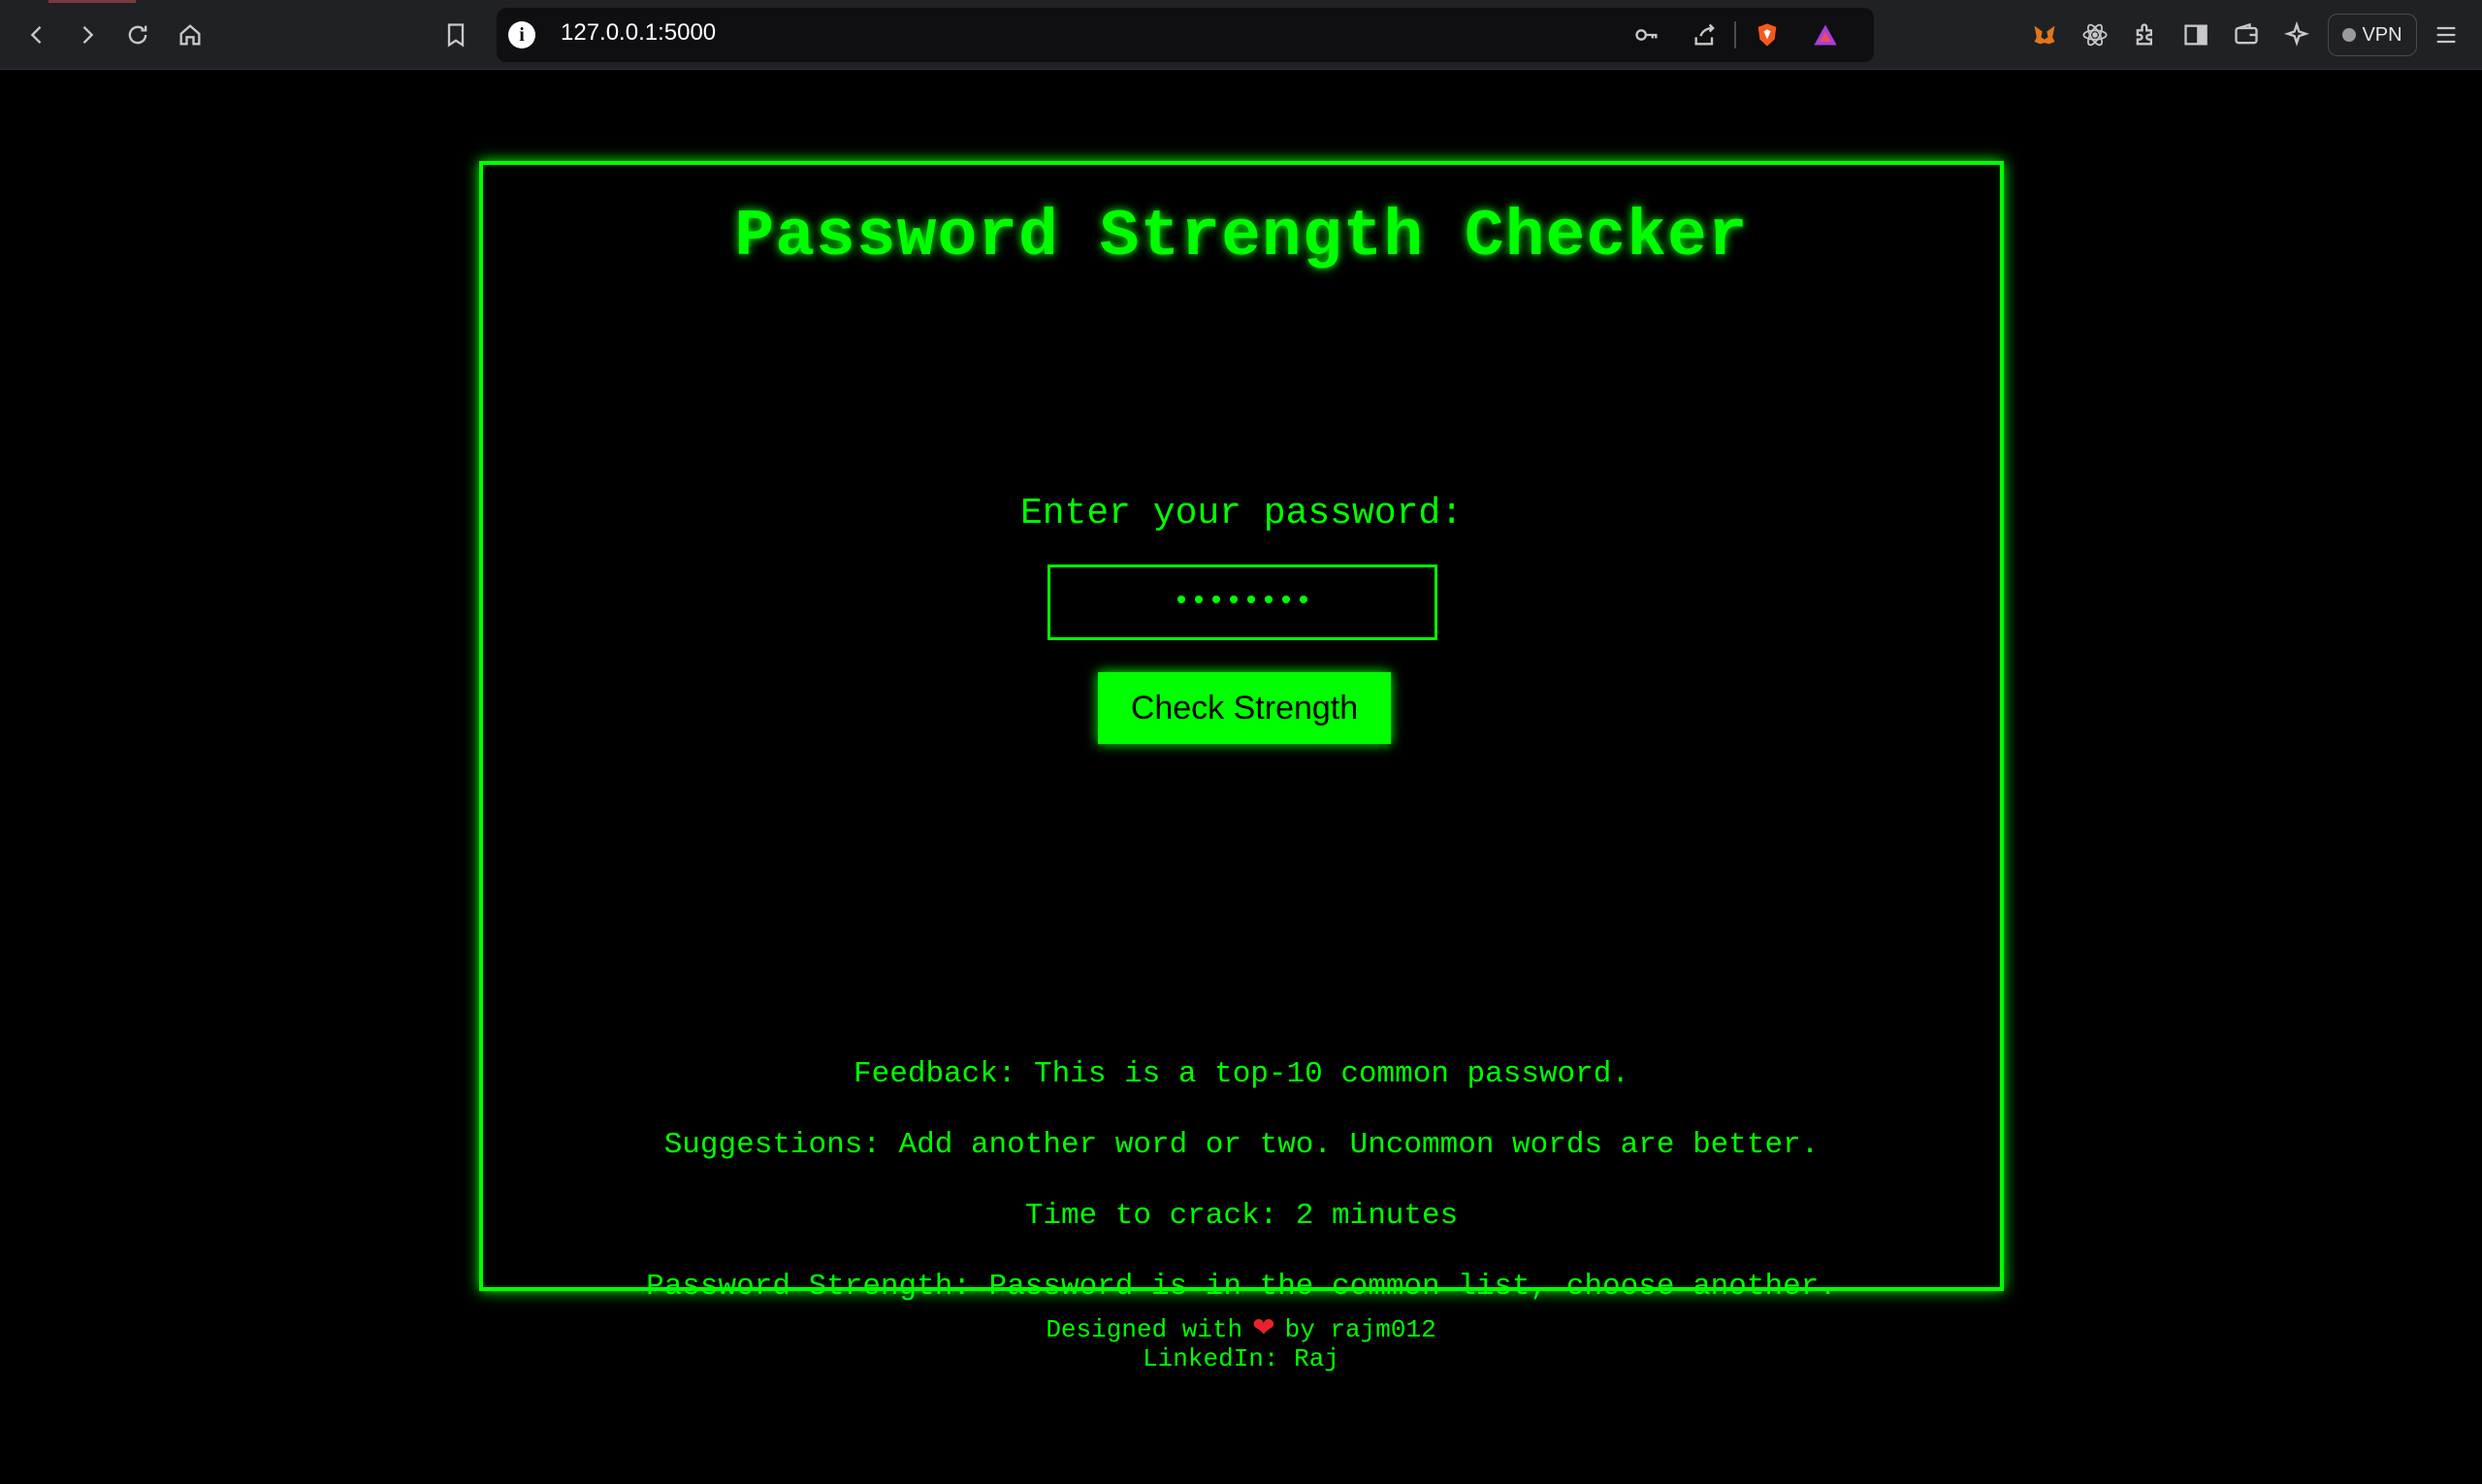 The image size is (2482, 1484). I want to click on address-bar-divider, so click(1735, 34).